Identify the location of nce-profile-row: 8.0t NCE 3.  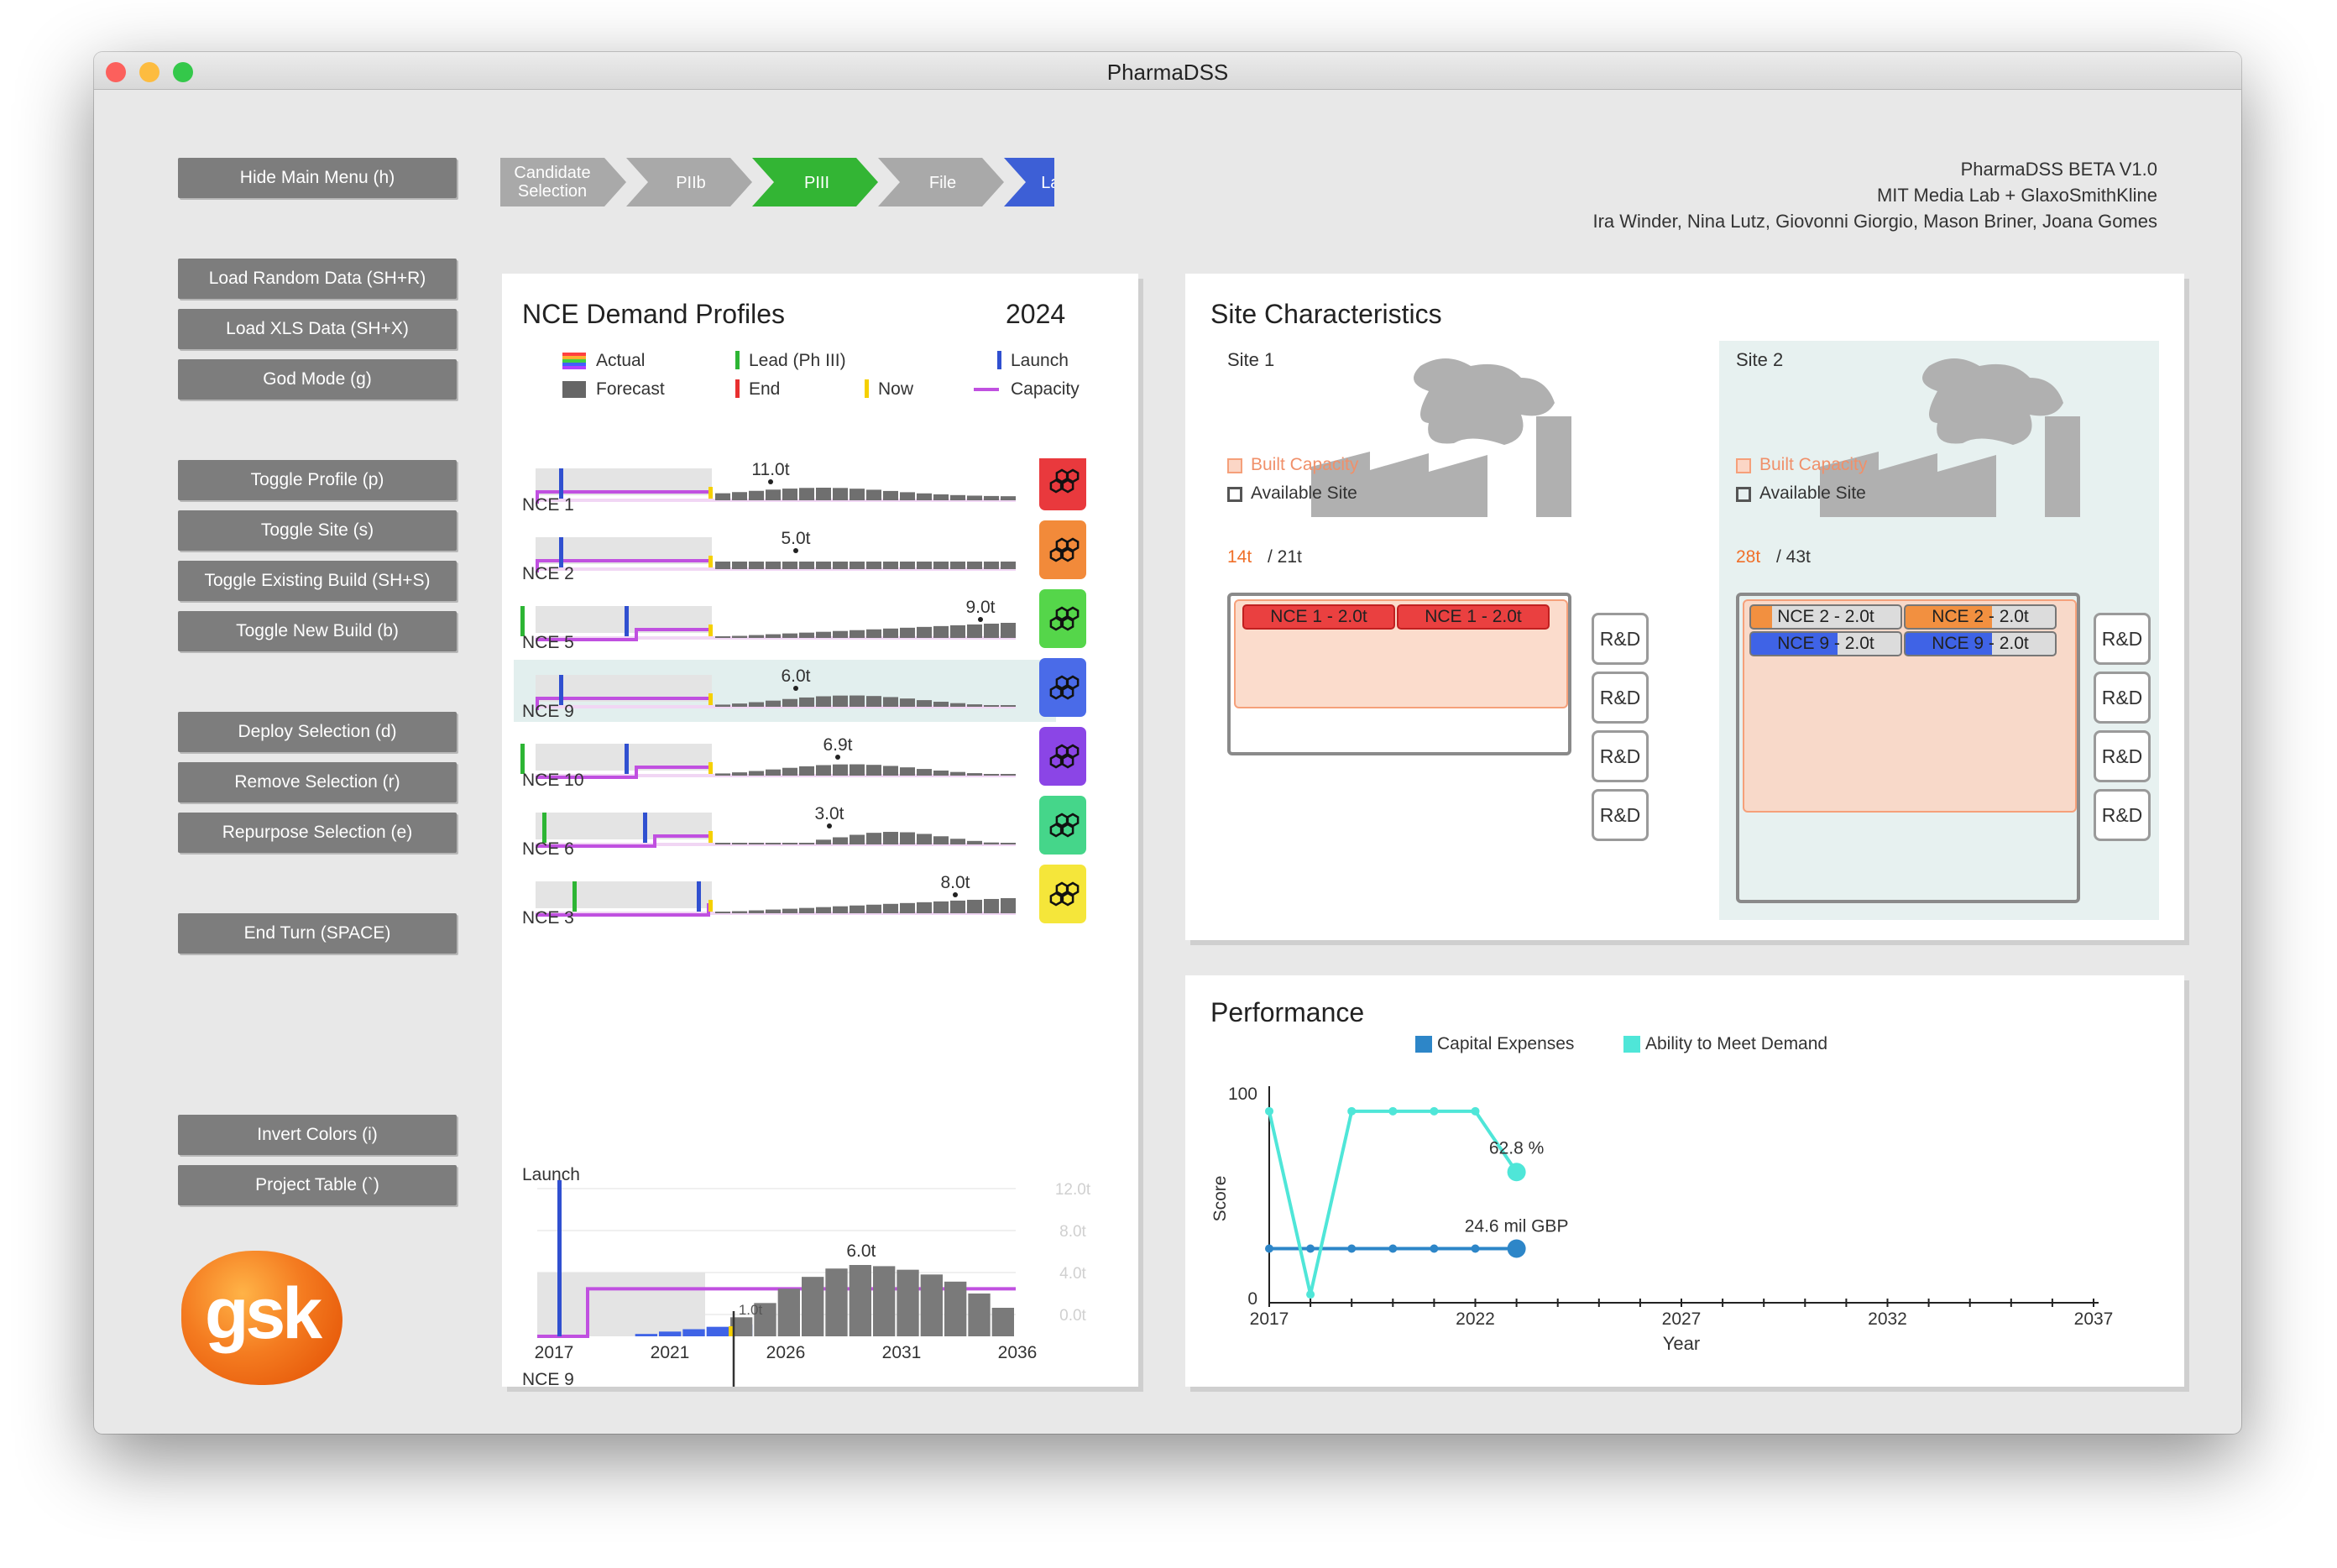
(804, 896).